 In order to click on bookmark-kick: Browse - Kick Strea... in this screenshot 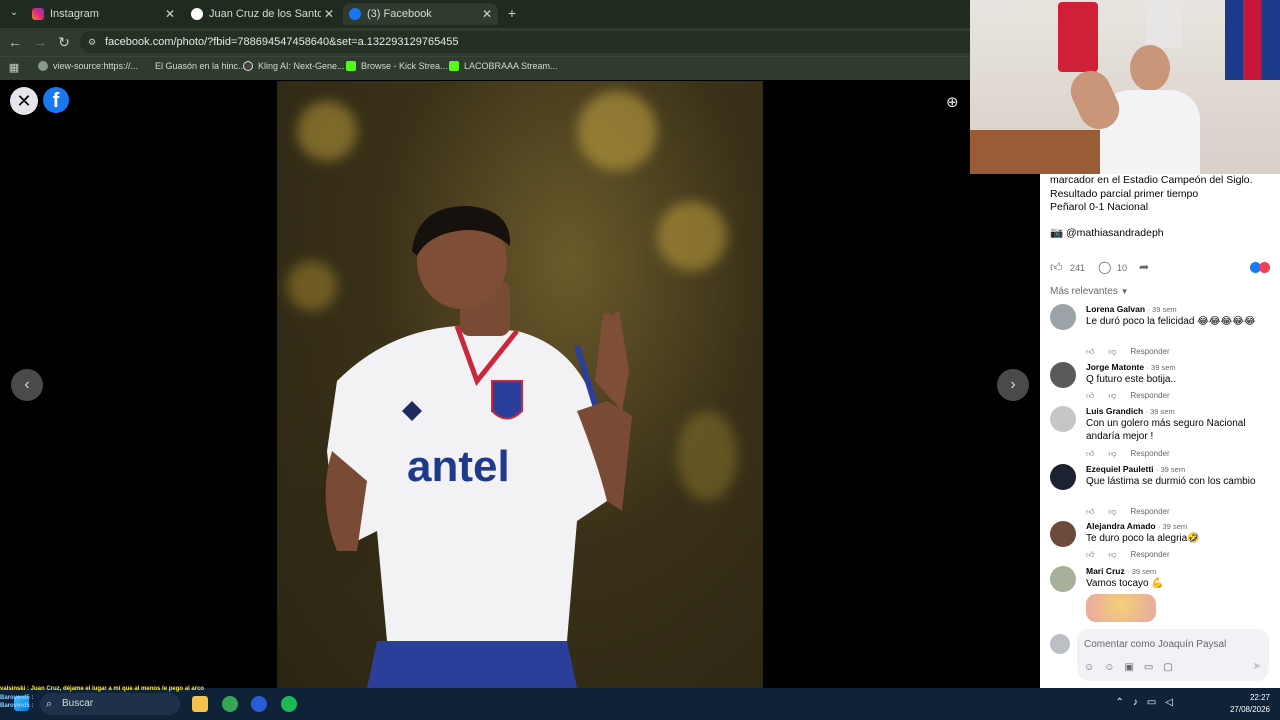, I will do `click(397, 66)`.